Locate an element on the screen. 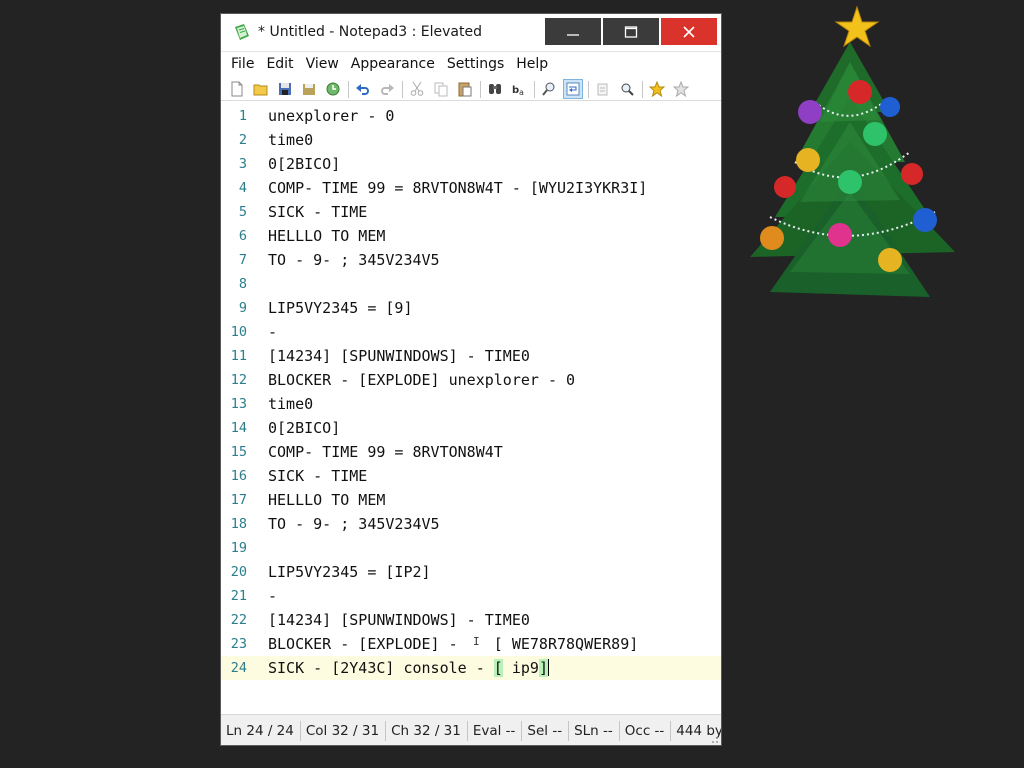  line-number: 21 is located at coordinates (238, 596).